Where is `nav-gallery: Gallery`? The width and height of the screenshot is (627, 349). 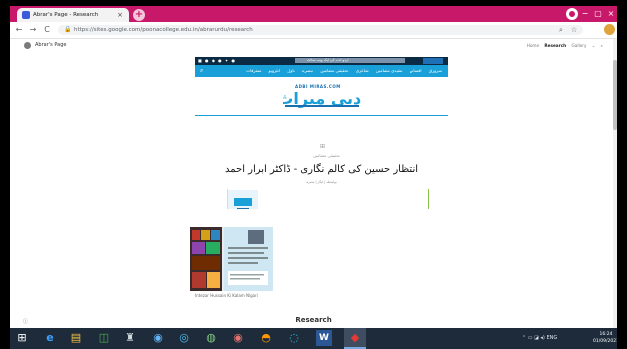
nav-gallery: Gallery is located at coordinates (579, 45).